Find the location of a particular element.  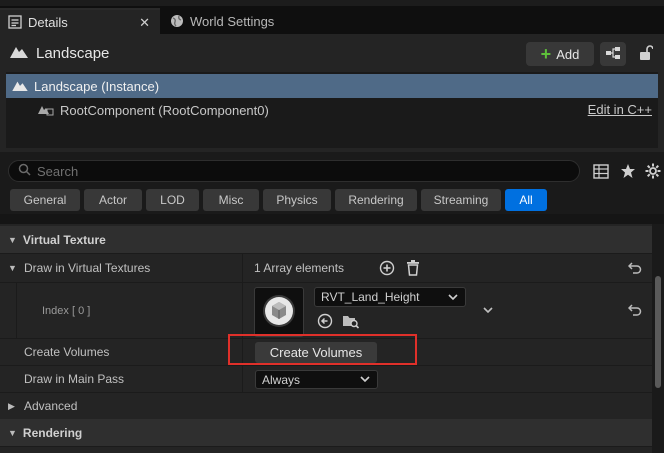

draw-main-pass-value: Always is located at coordinates (281, 379).